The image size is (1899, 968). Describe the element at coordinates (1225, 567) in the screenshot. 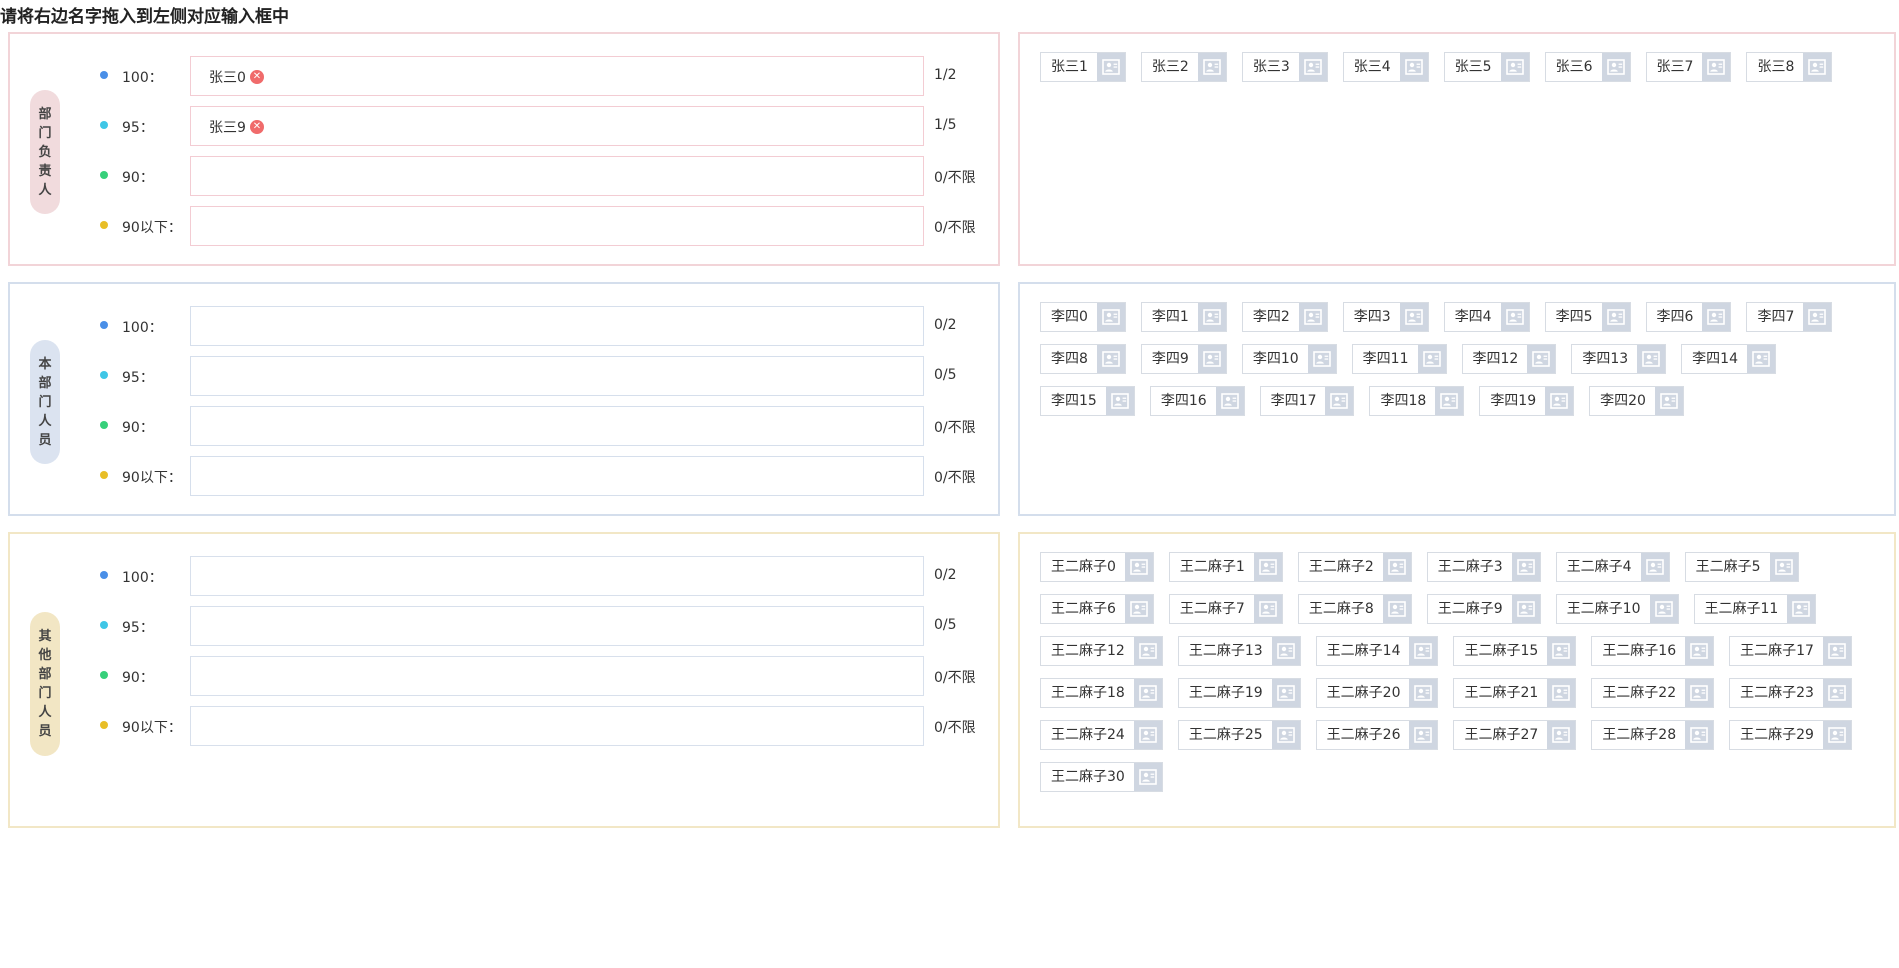

I see `name-chip: 王二麻子1` at that location.